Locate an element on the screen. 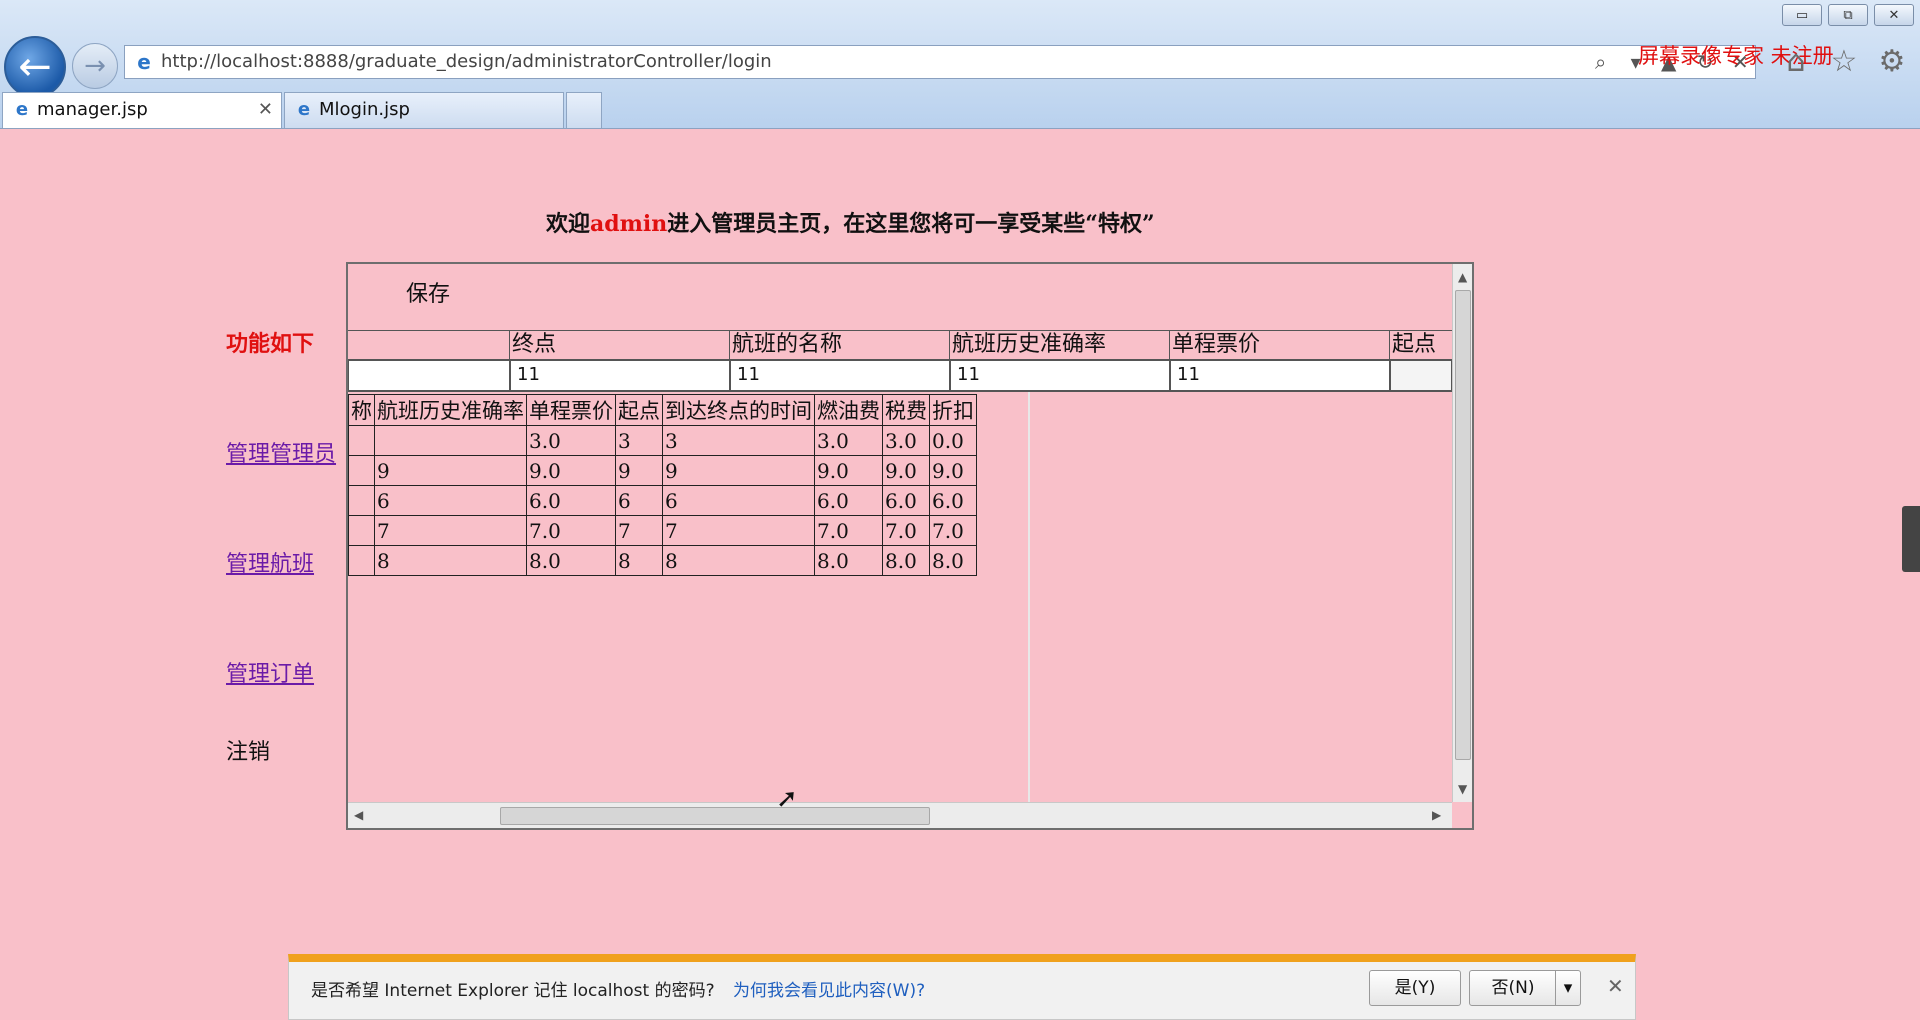  edit-header: 单程票价 is located at coordinates (1280, 345).